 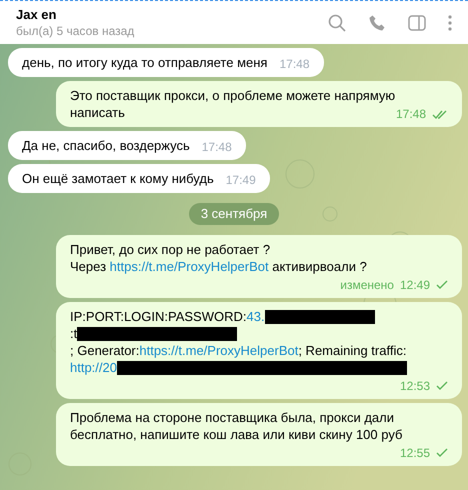 I want to click on phone-icon, so click(x=377, y=23).